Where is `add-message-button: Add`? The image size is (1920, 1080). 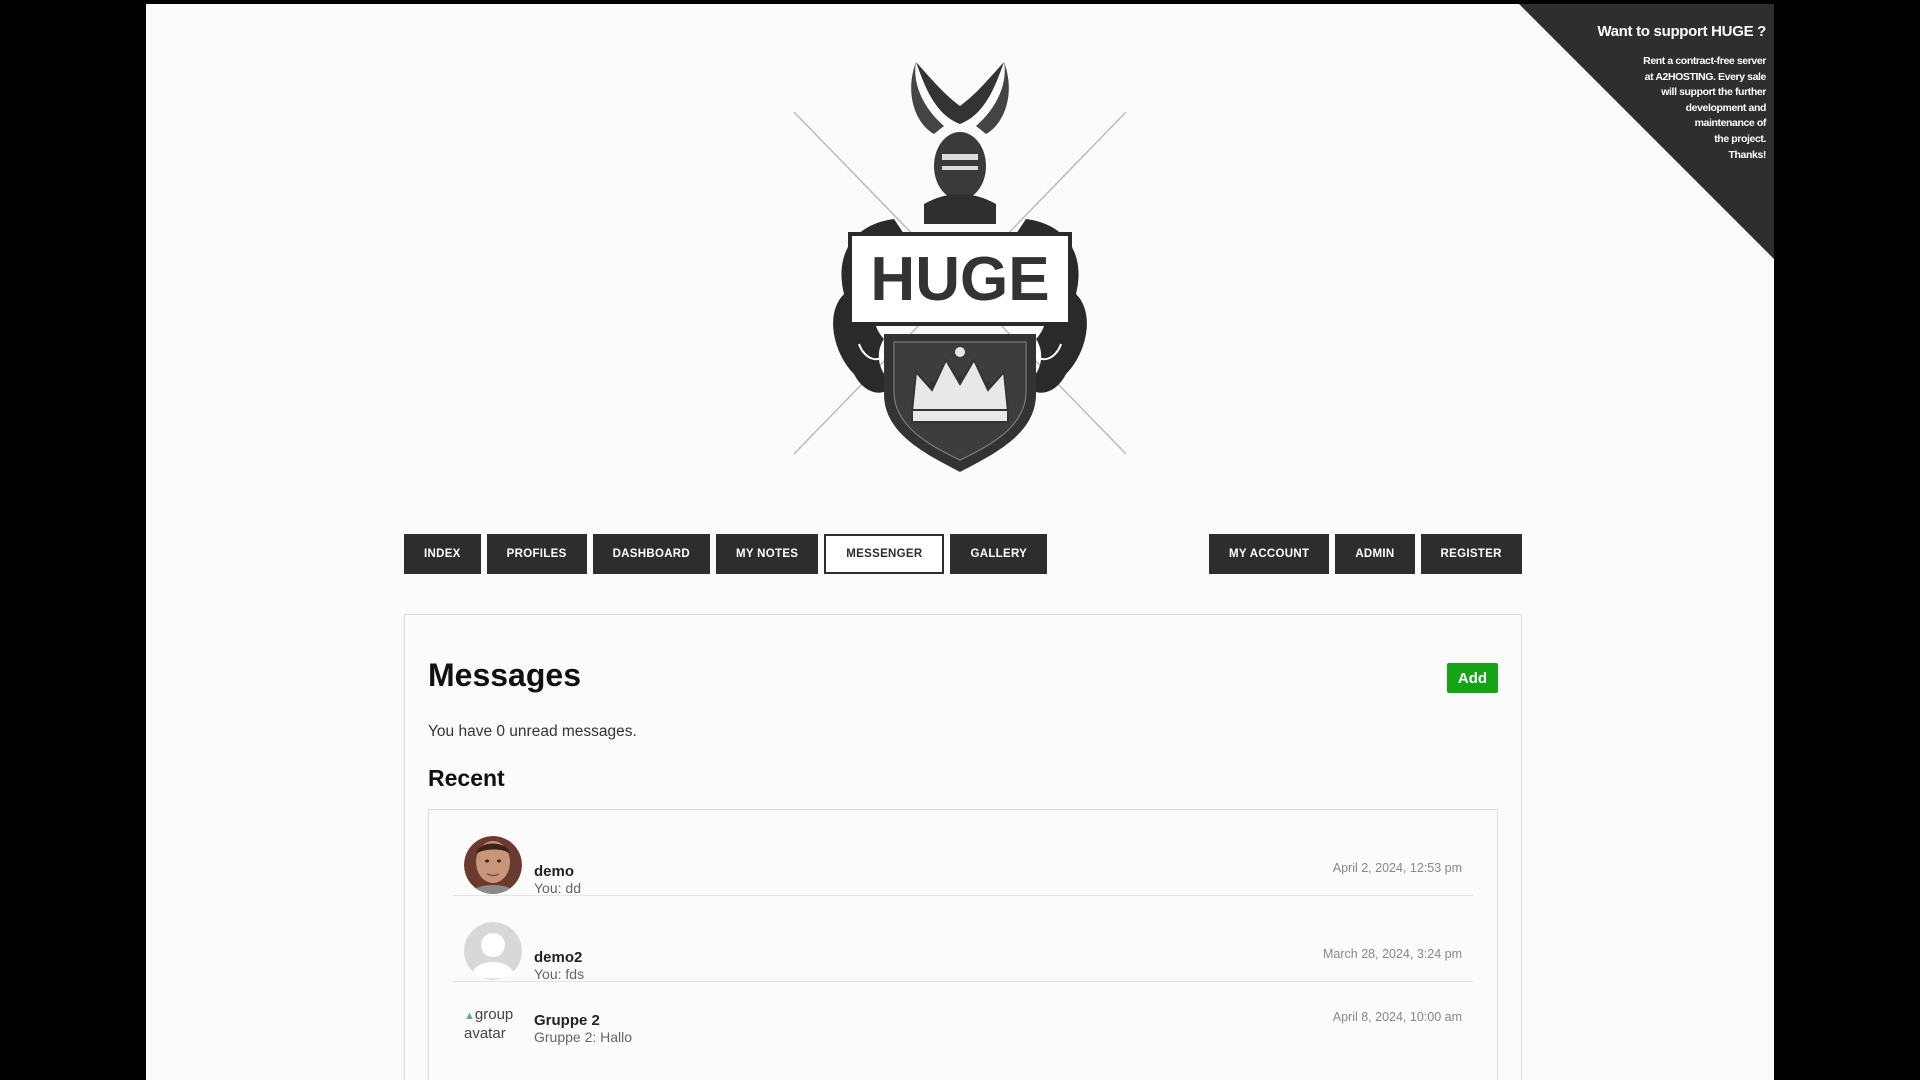
add-message-button: Add is located at coordinates (1472, 678).